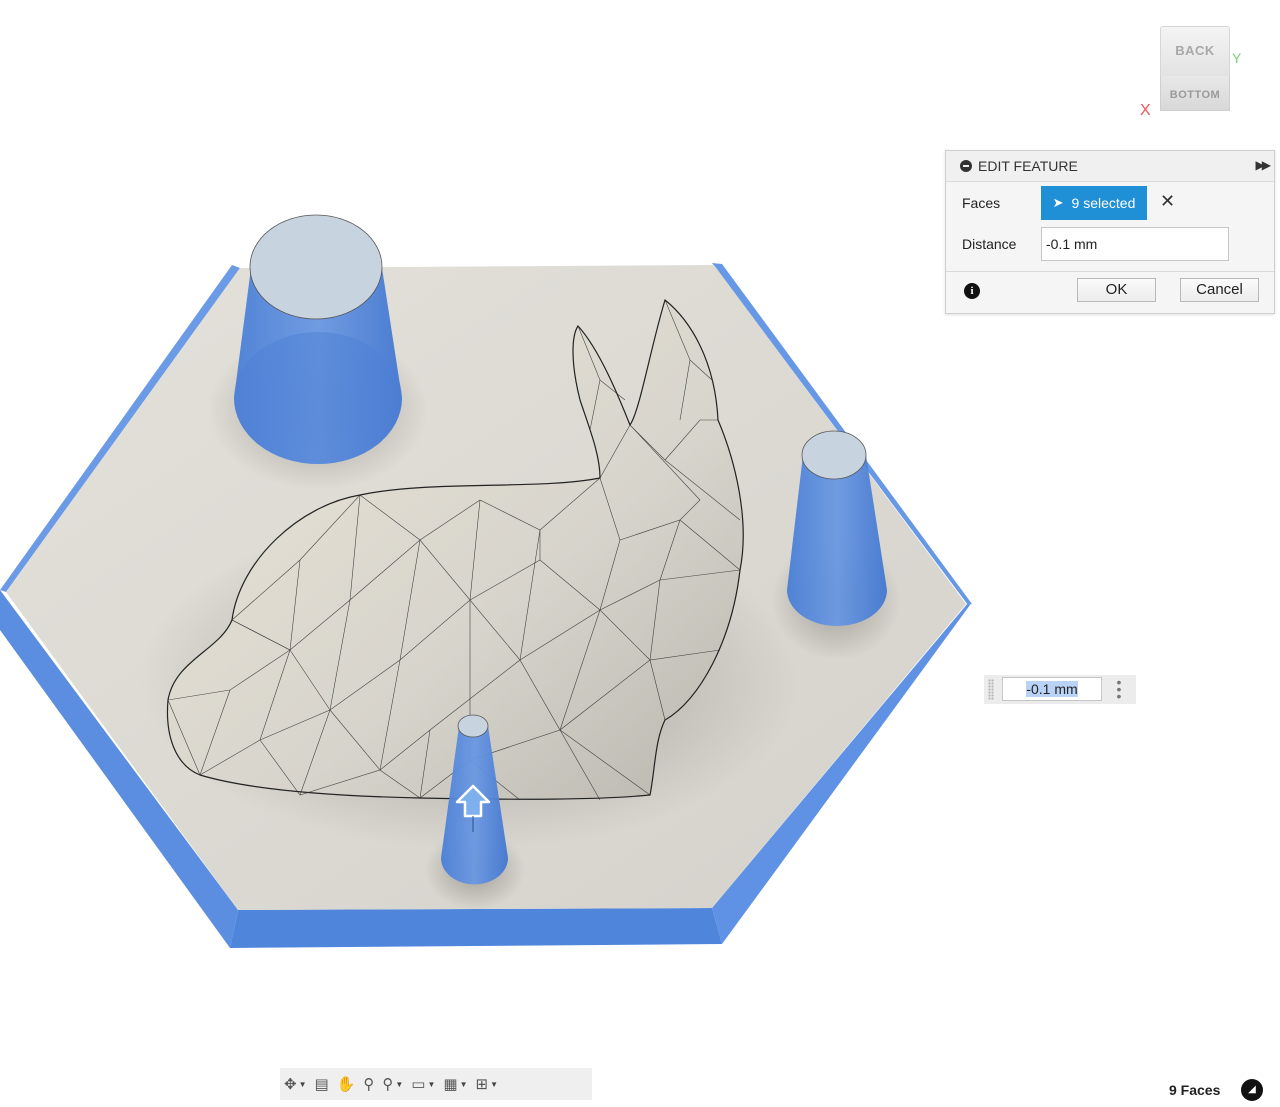 Image resolution: width=1280 pixels, height=1107 pixels. Describe the element at coordinates (1135, 244) in the screenshot. I see `distance-input: -0.1 mm` at that location.